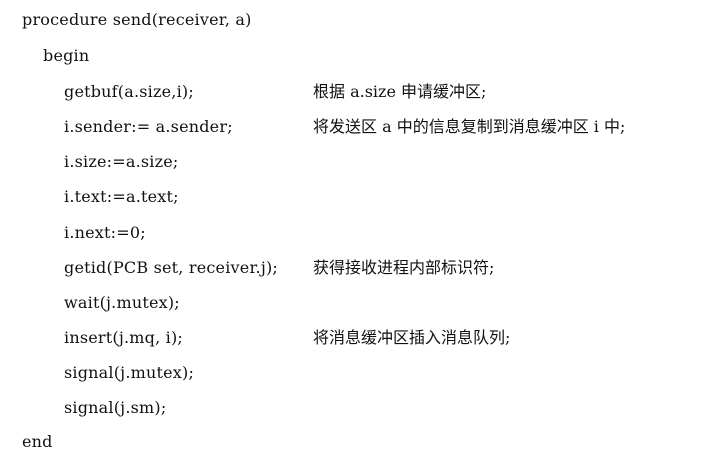 The width and height of the screenshot is (722, 463). What do you see at coordinates (361, 20) in the screenshot?
I see `procedure-header-line: procedure send(receiver, a)` at bounding box center [361, 20].